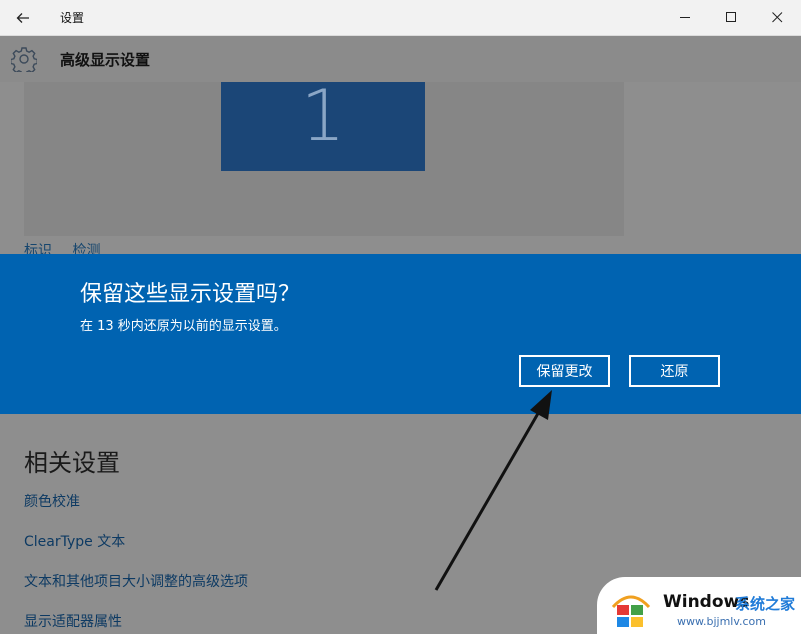 This screenshot has height=634, width=801. I want to click on revert-button: 还原, so click(674, 371).